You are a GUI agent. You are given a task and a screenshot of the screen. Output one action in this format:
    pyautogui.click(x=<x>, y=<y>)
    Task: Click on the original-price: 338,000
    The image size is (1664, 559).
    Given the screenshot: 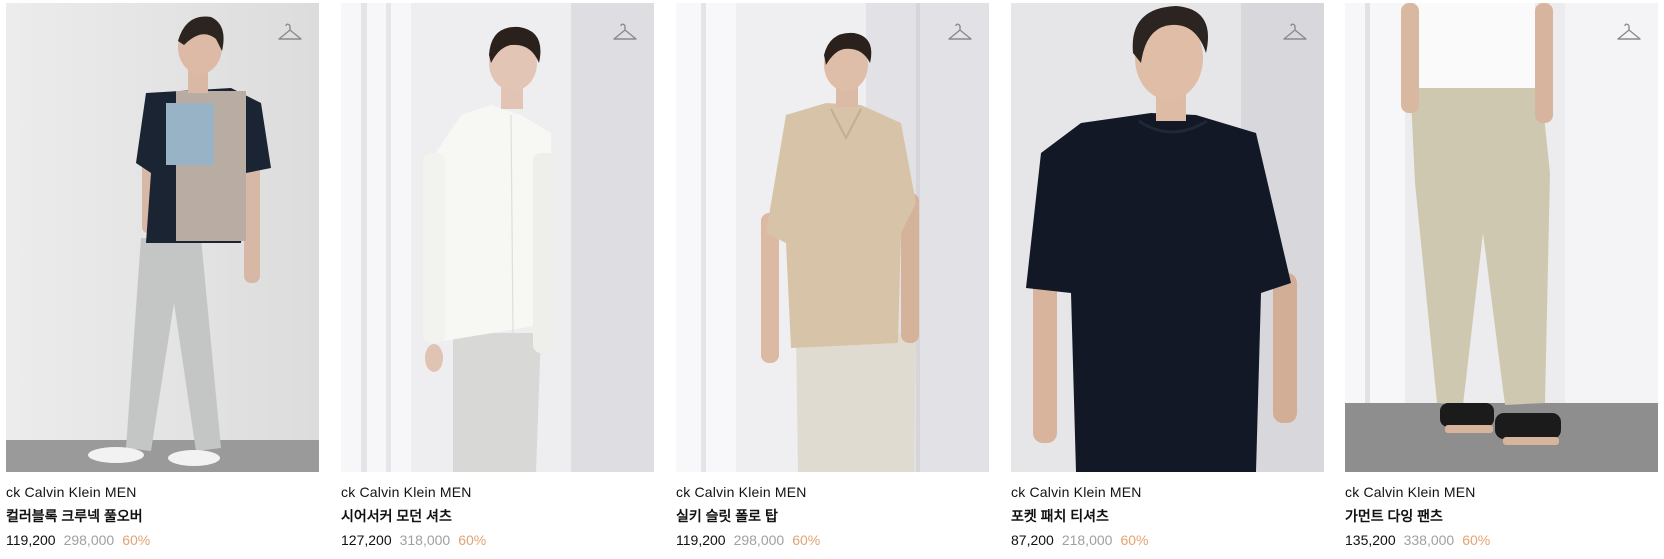 What is the action you would take?
    pyautogui.click(x=1429, y=540)
    